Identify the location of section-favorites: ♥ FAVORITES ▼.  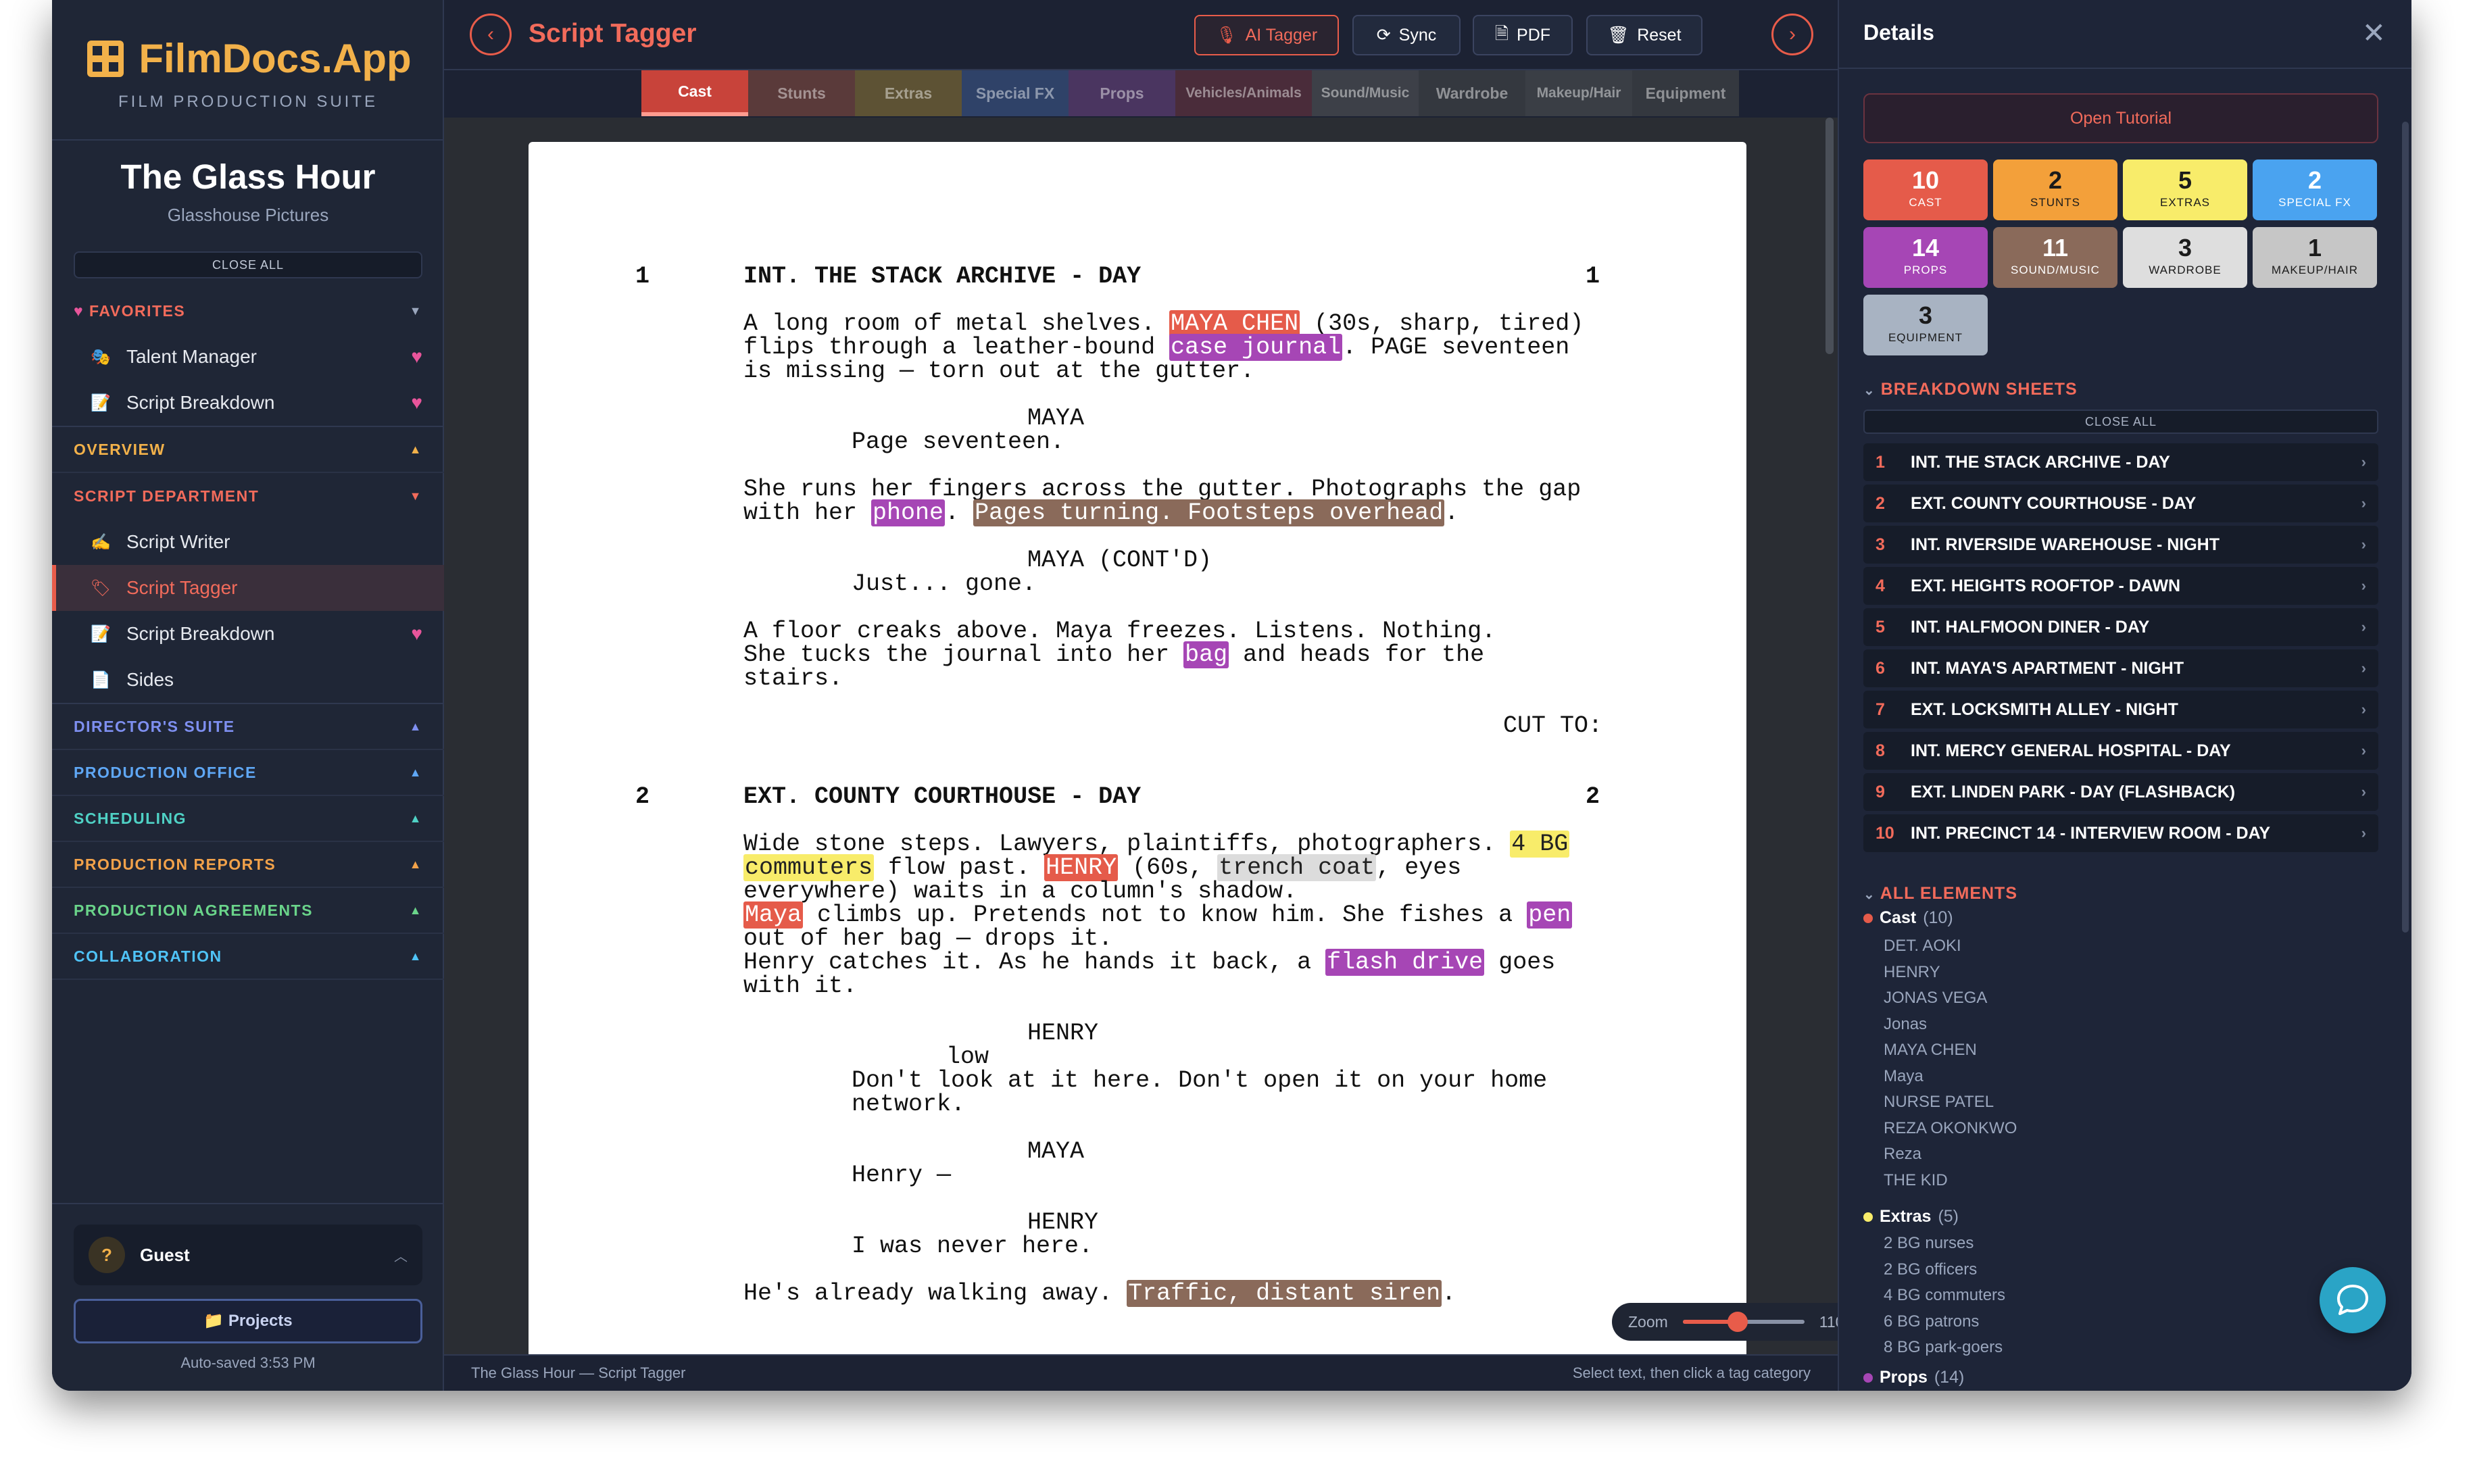
(248, 311).